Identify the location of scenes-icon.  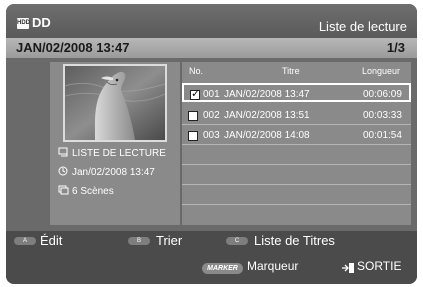
(63, 190).